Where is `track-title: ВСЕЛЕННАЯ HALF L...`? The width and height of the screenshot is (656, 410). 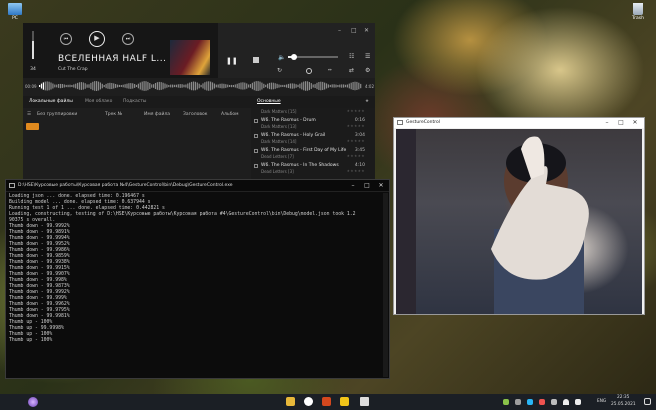
track-title: ВСЕЛЕННАЯ HALF L... is located at coordinates (112, 59).